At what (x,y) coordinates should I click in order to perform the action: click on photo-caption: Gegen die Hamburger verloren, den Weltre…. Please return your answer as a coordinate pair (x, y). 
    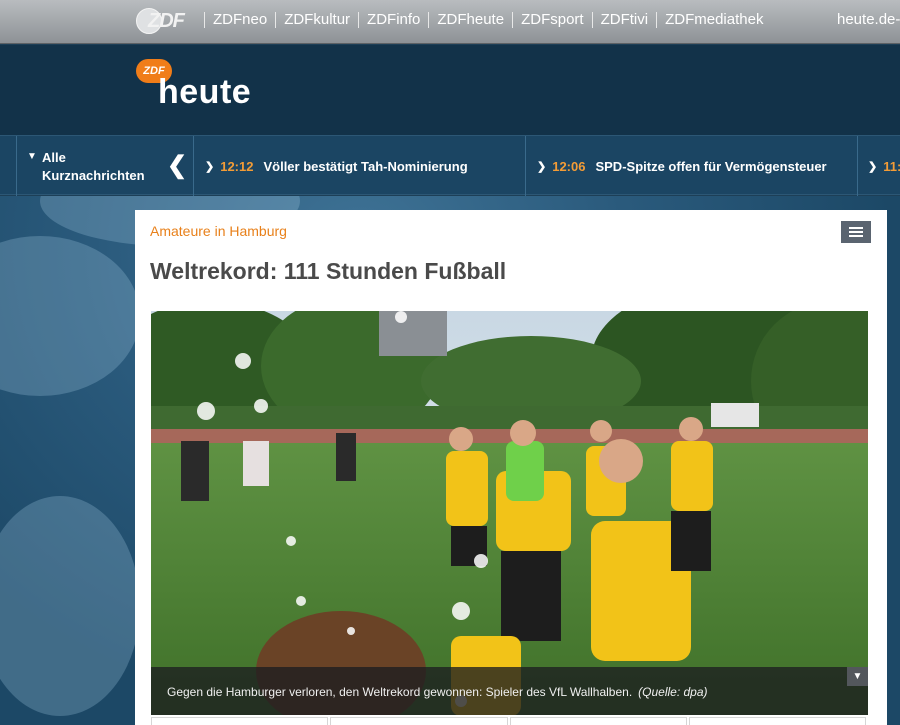
    Looking at the image, I should click on (437, 692).